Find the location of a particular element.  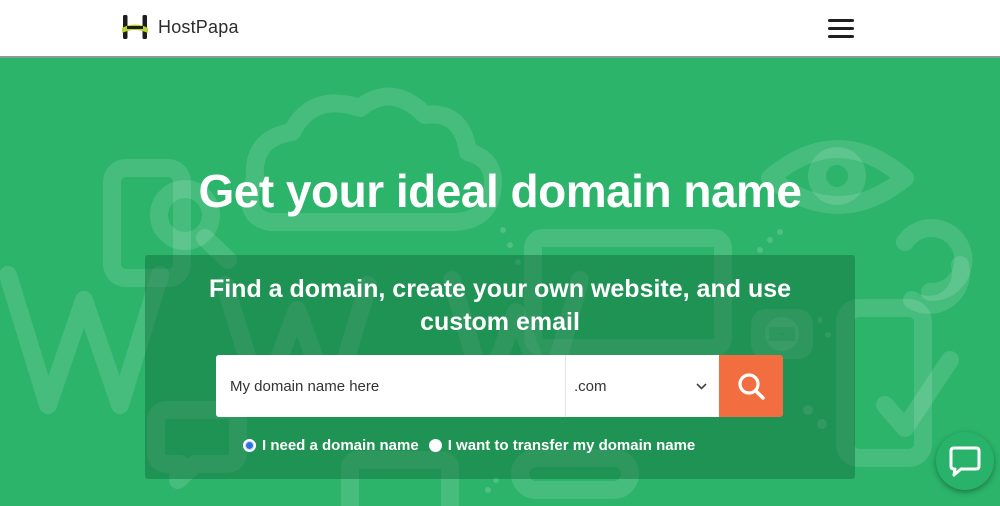

radio-button-unchecked is located at coordinates (435, 445).